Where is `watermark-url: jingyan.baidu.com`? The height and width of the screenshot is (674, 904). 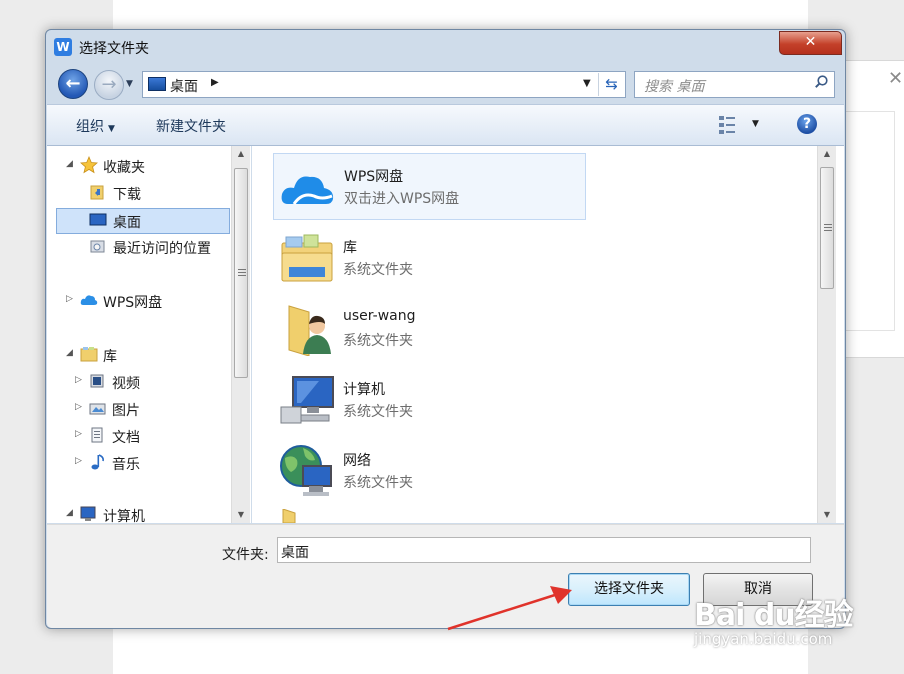
watermark-url: jingyan.baidu.com is located at coordinates (763, 639).